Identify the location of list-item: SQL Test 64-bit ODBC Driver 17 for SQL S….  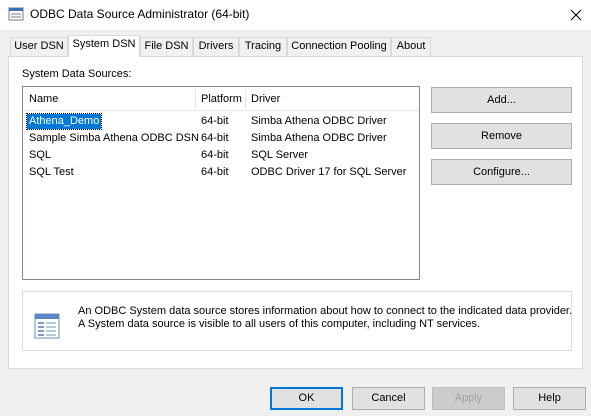
(221, 172).